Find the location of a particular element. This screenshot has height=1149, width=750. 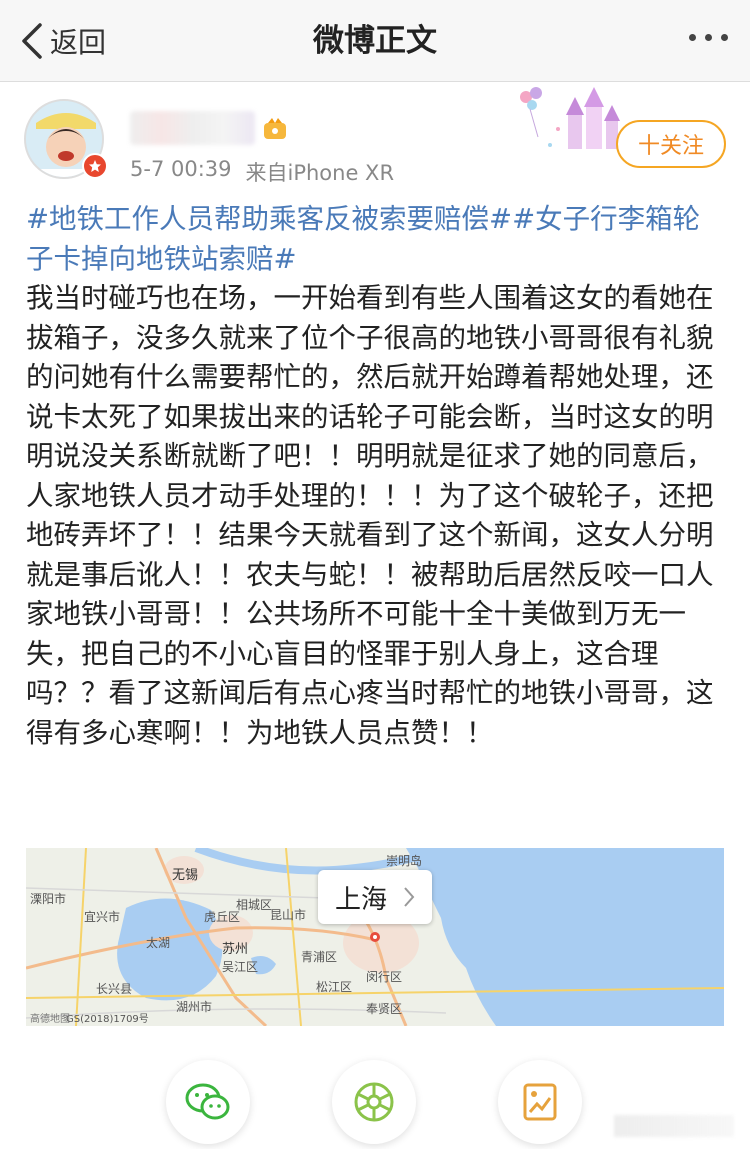

hashtag-link: #地铁工作人员帮助乘客反被索要赔偿# is located at coordinates (269, 219).